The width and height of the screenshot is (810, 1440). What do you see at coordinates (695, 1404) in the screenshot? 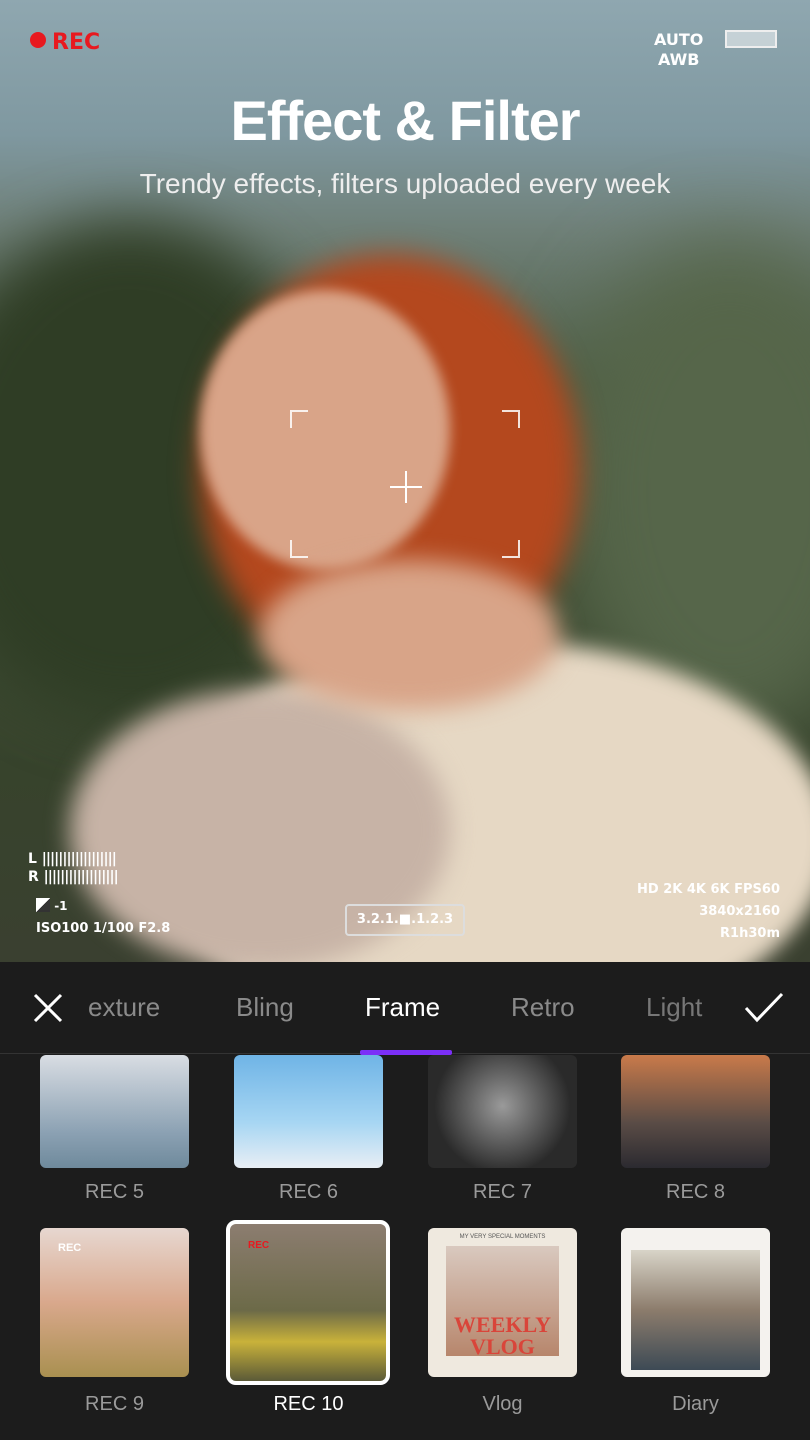
I see `frame-label: Diary` at bounding box center [695, 1404].